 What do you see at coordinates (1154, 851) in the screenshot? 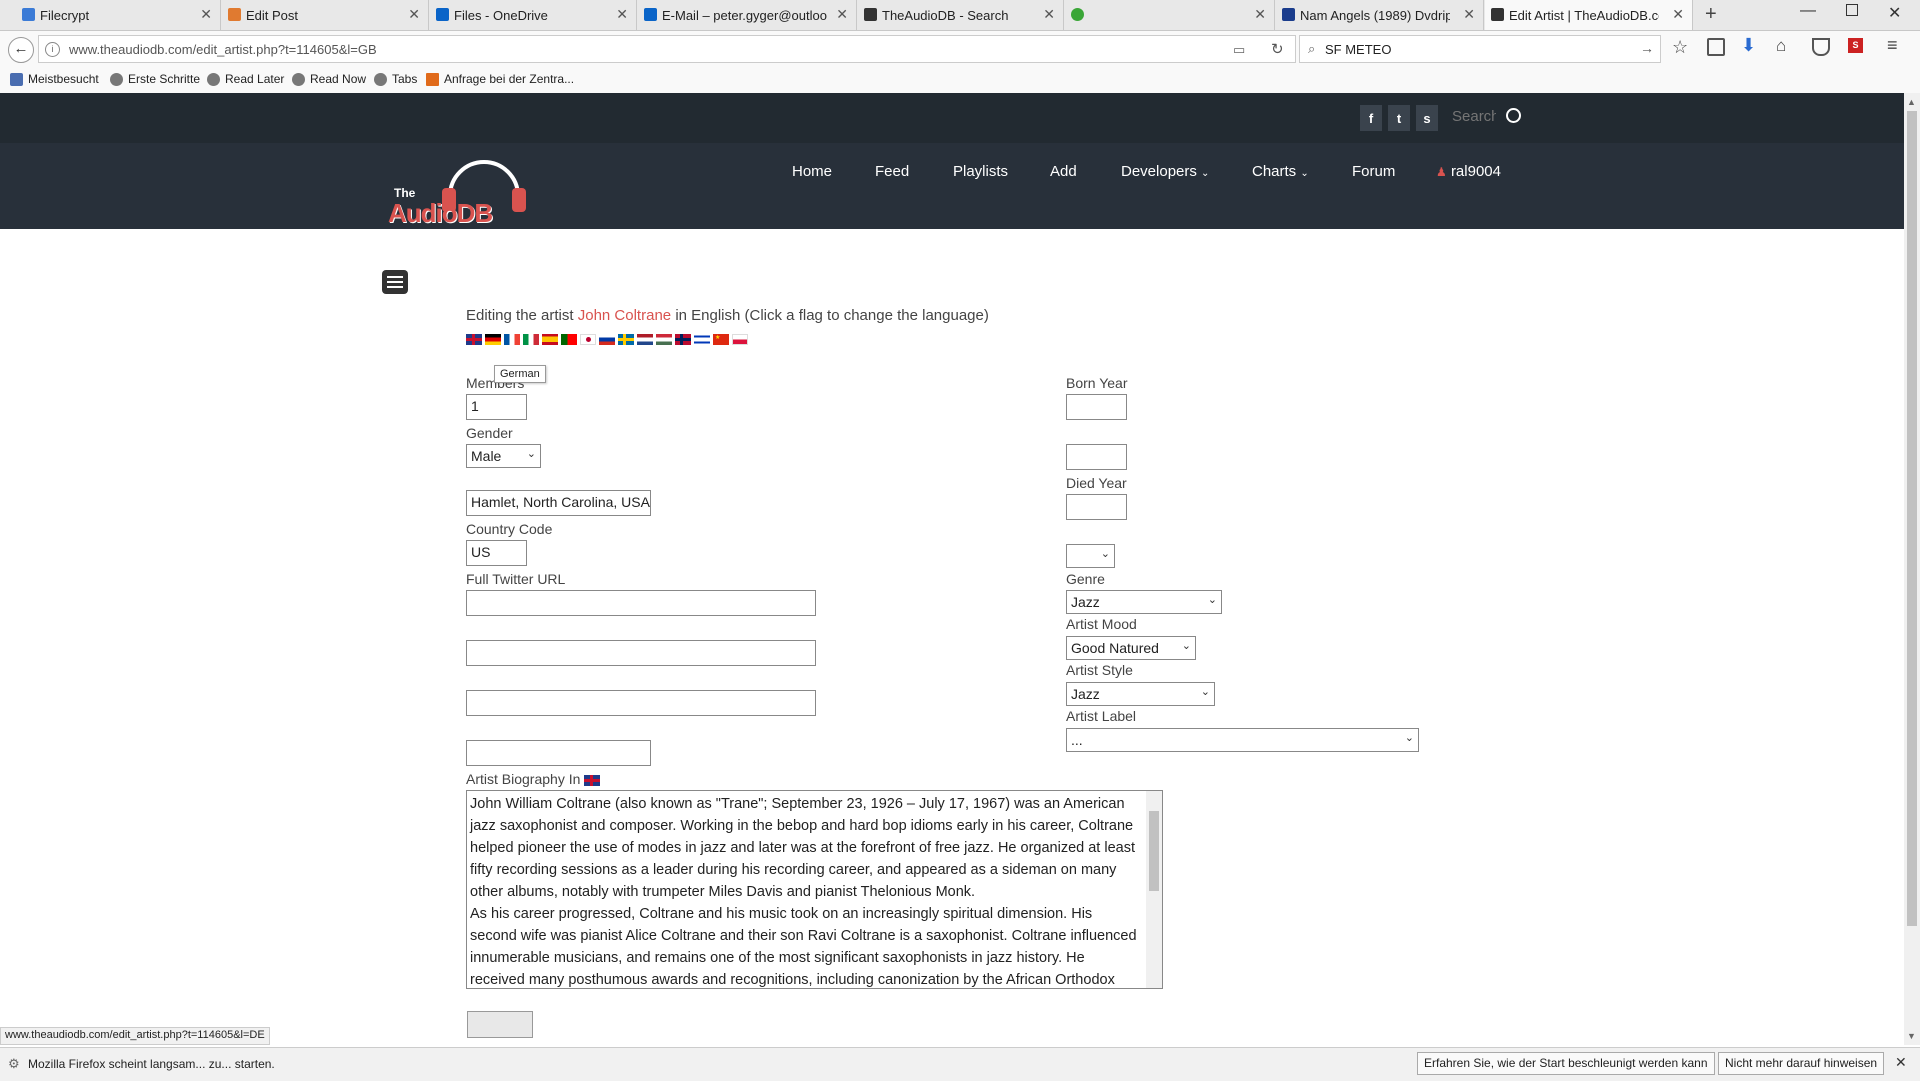
I see `textarea-scroll-thumb` at bounding box center [1154, 851].